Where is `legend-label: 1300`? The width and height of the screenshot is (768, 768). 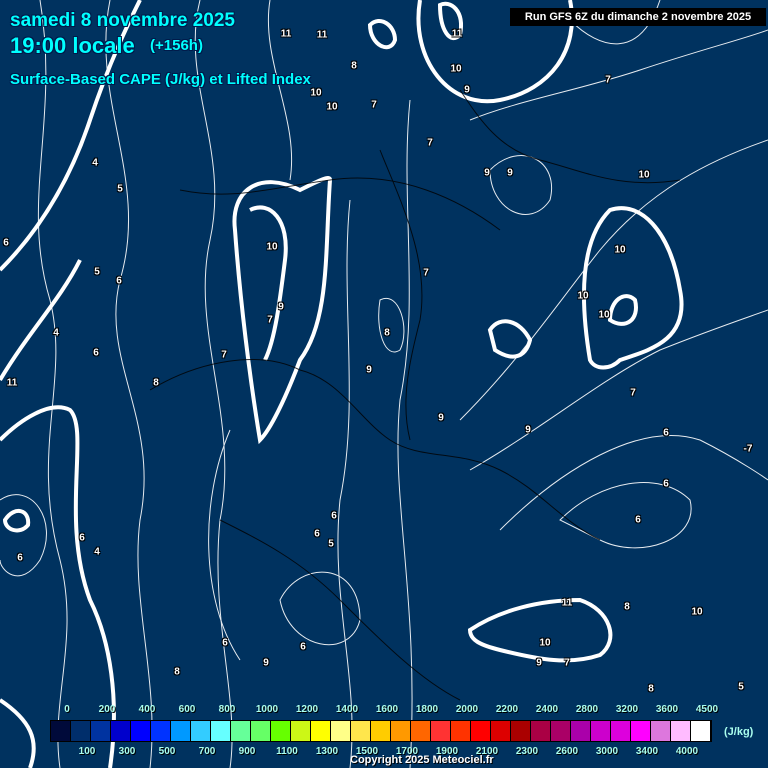 legend-label: 1300 is located at coordinates (327, 751).